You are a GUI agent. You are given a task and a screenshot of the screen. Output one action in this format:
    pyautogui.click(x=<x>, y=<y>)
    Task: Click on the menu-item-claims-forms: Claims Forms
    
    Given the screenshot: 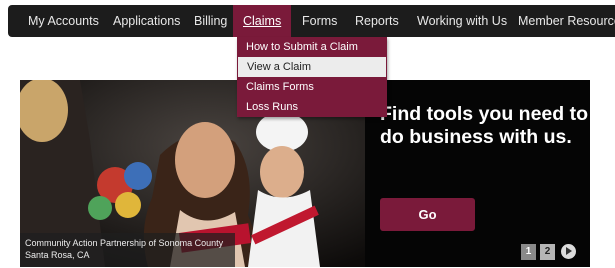 What is the action you would take?
    pyautogui.click(x=312, y=87)
    